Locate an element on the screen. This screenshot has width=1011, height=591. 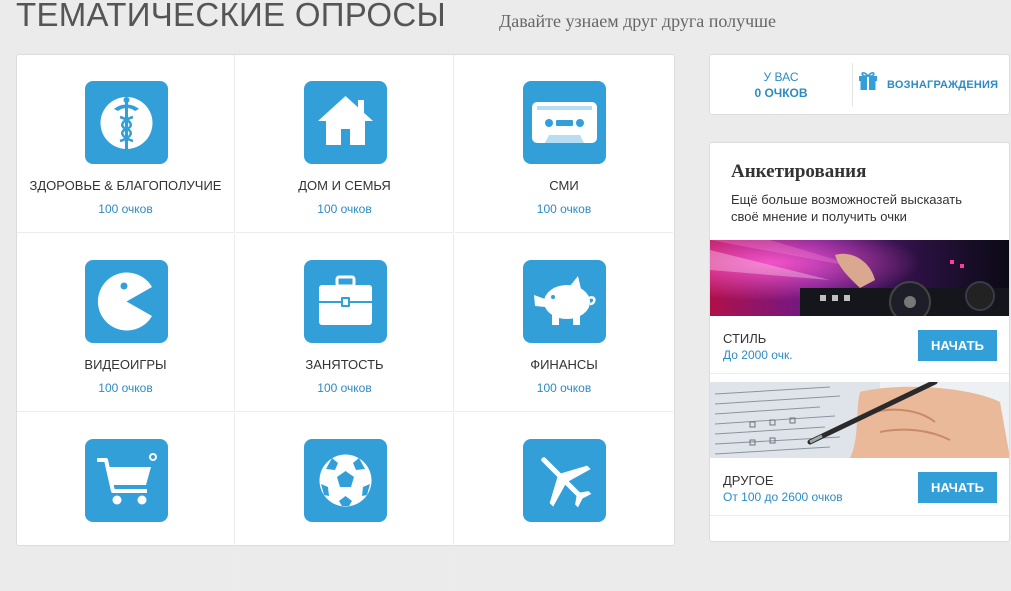
points-box: У ВАС 0 ОЧКОВ ВОЗНАГРАЖДЕНИЯ is located at coordinates (859, 84).